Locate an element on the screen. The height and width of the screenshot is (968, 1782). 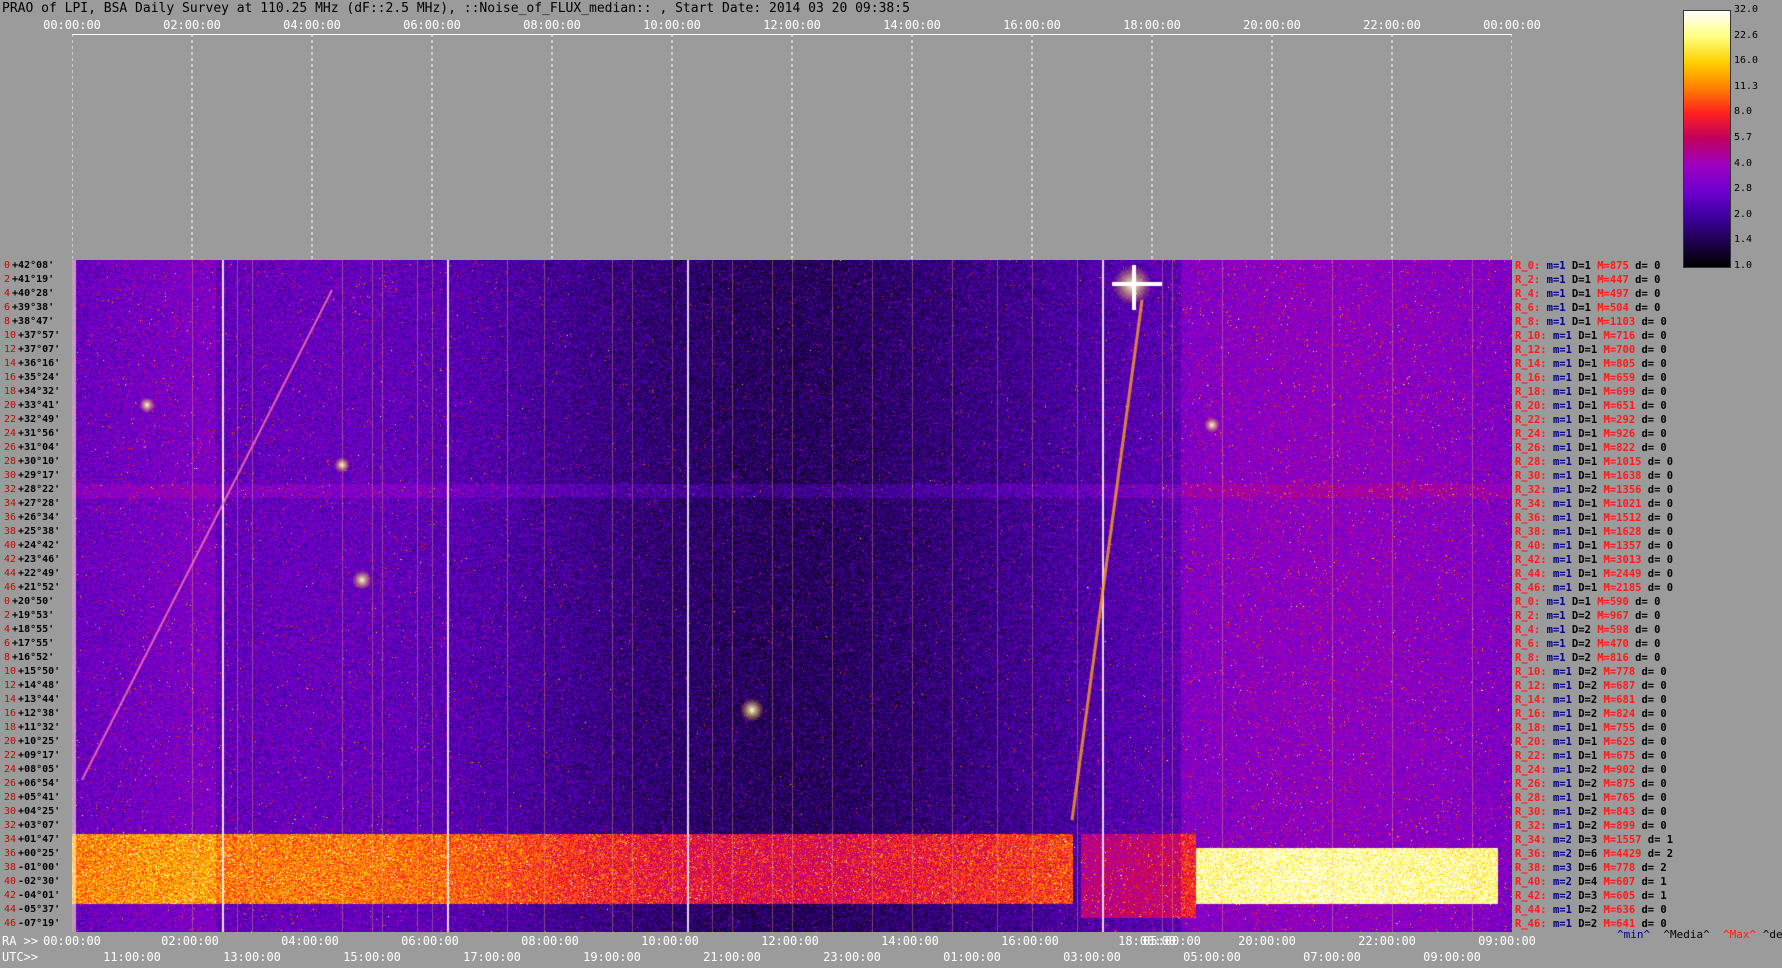
row-stat-mx: M=816 is located at coordinates (1613, 658).